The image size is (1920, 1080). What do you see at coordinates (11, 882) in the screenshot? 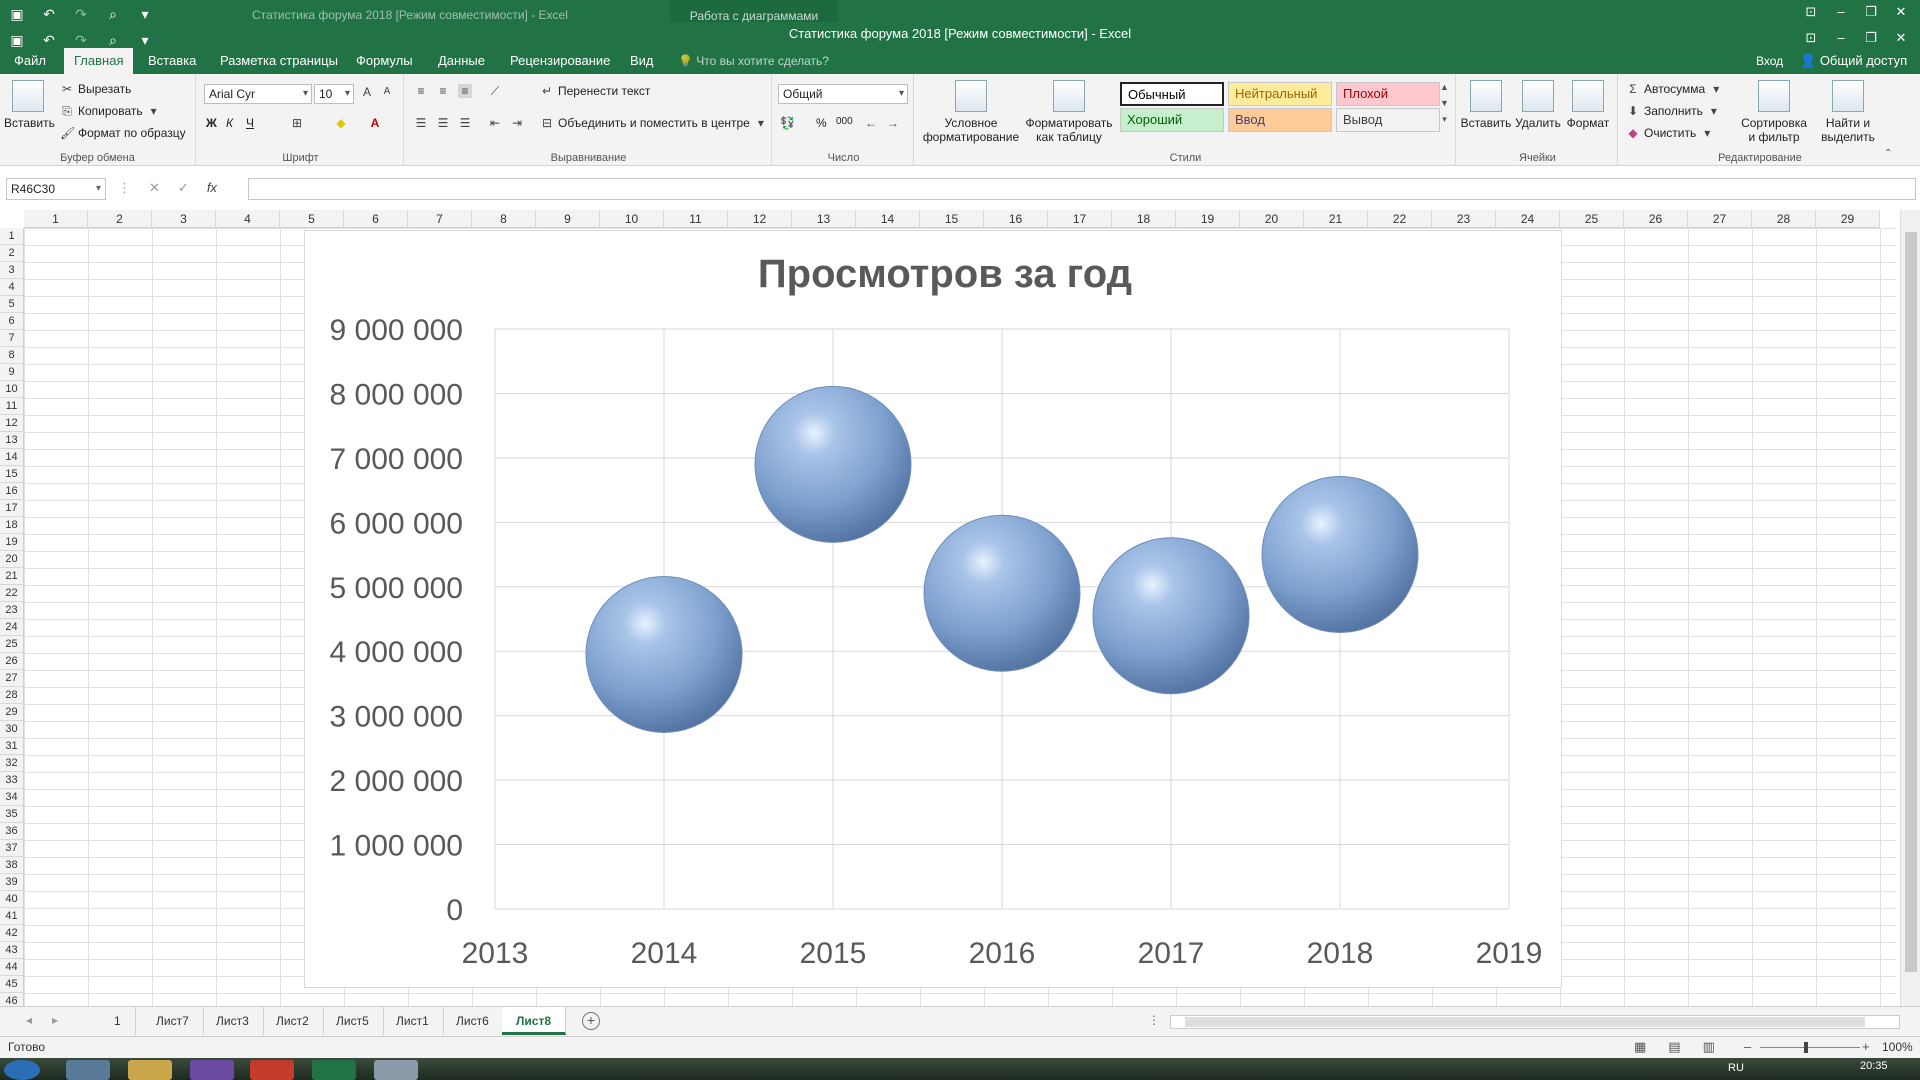
I see `row-header-39: 39` at bounding box center [11, 882].